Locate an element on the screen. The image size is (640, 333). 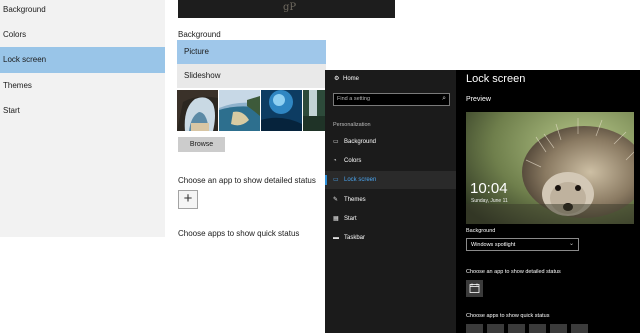
thumbnail-coast is located at coordinates (239, 110).